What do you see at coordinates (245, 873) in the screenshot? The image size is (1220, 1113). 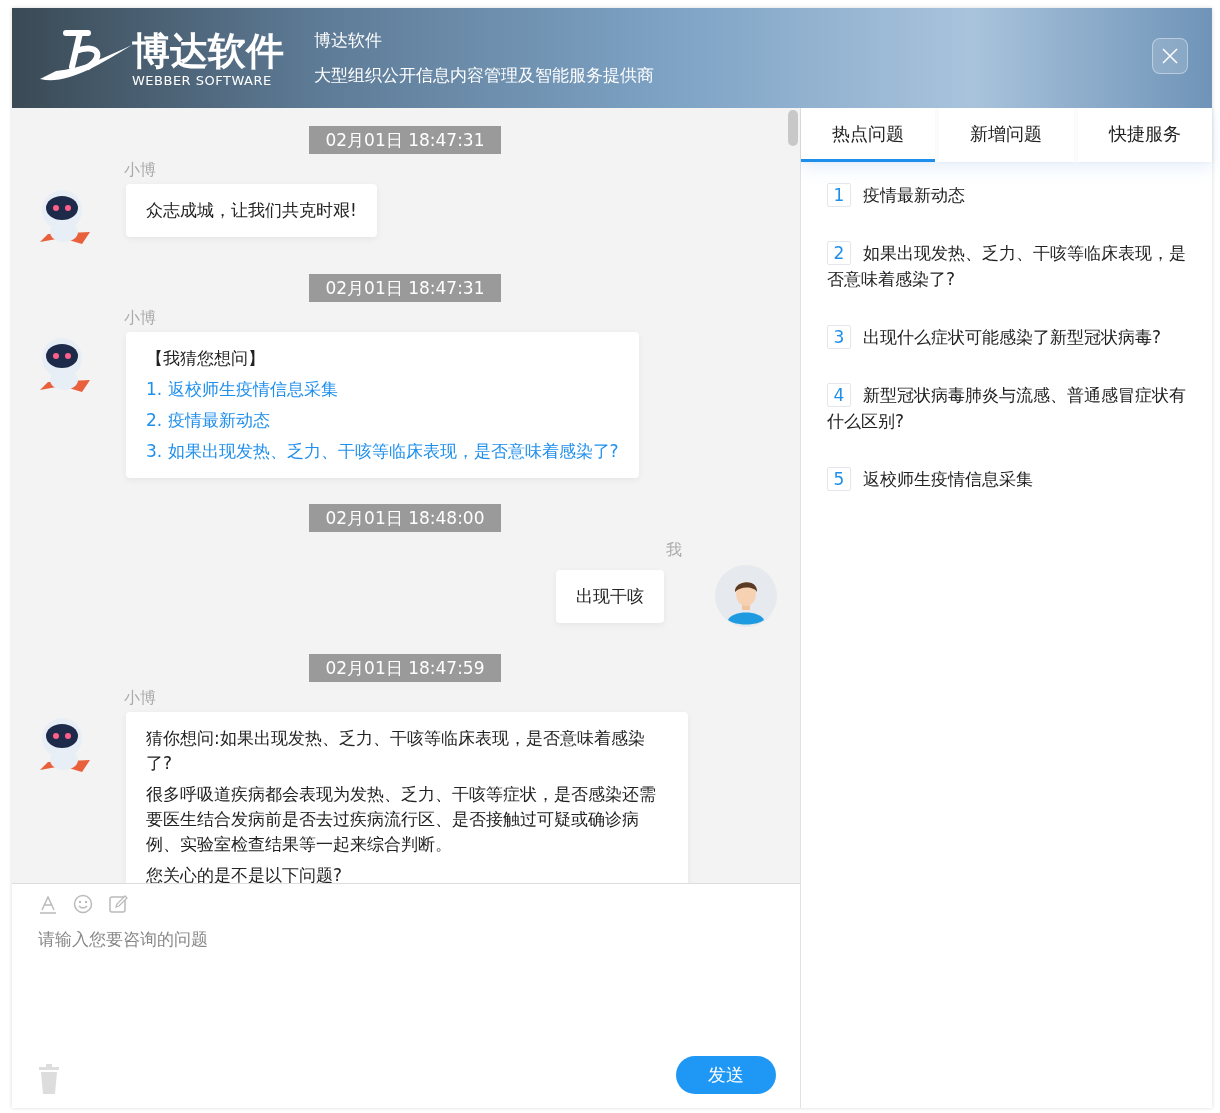 I see `message-text: 您关心的是不是以下问题?` at bounding box center [245, 873].